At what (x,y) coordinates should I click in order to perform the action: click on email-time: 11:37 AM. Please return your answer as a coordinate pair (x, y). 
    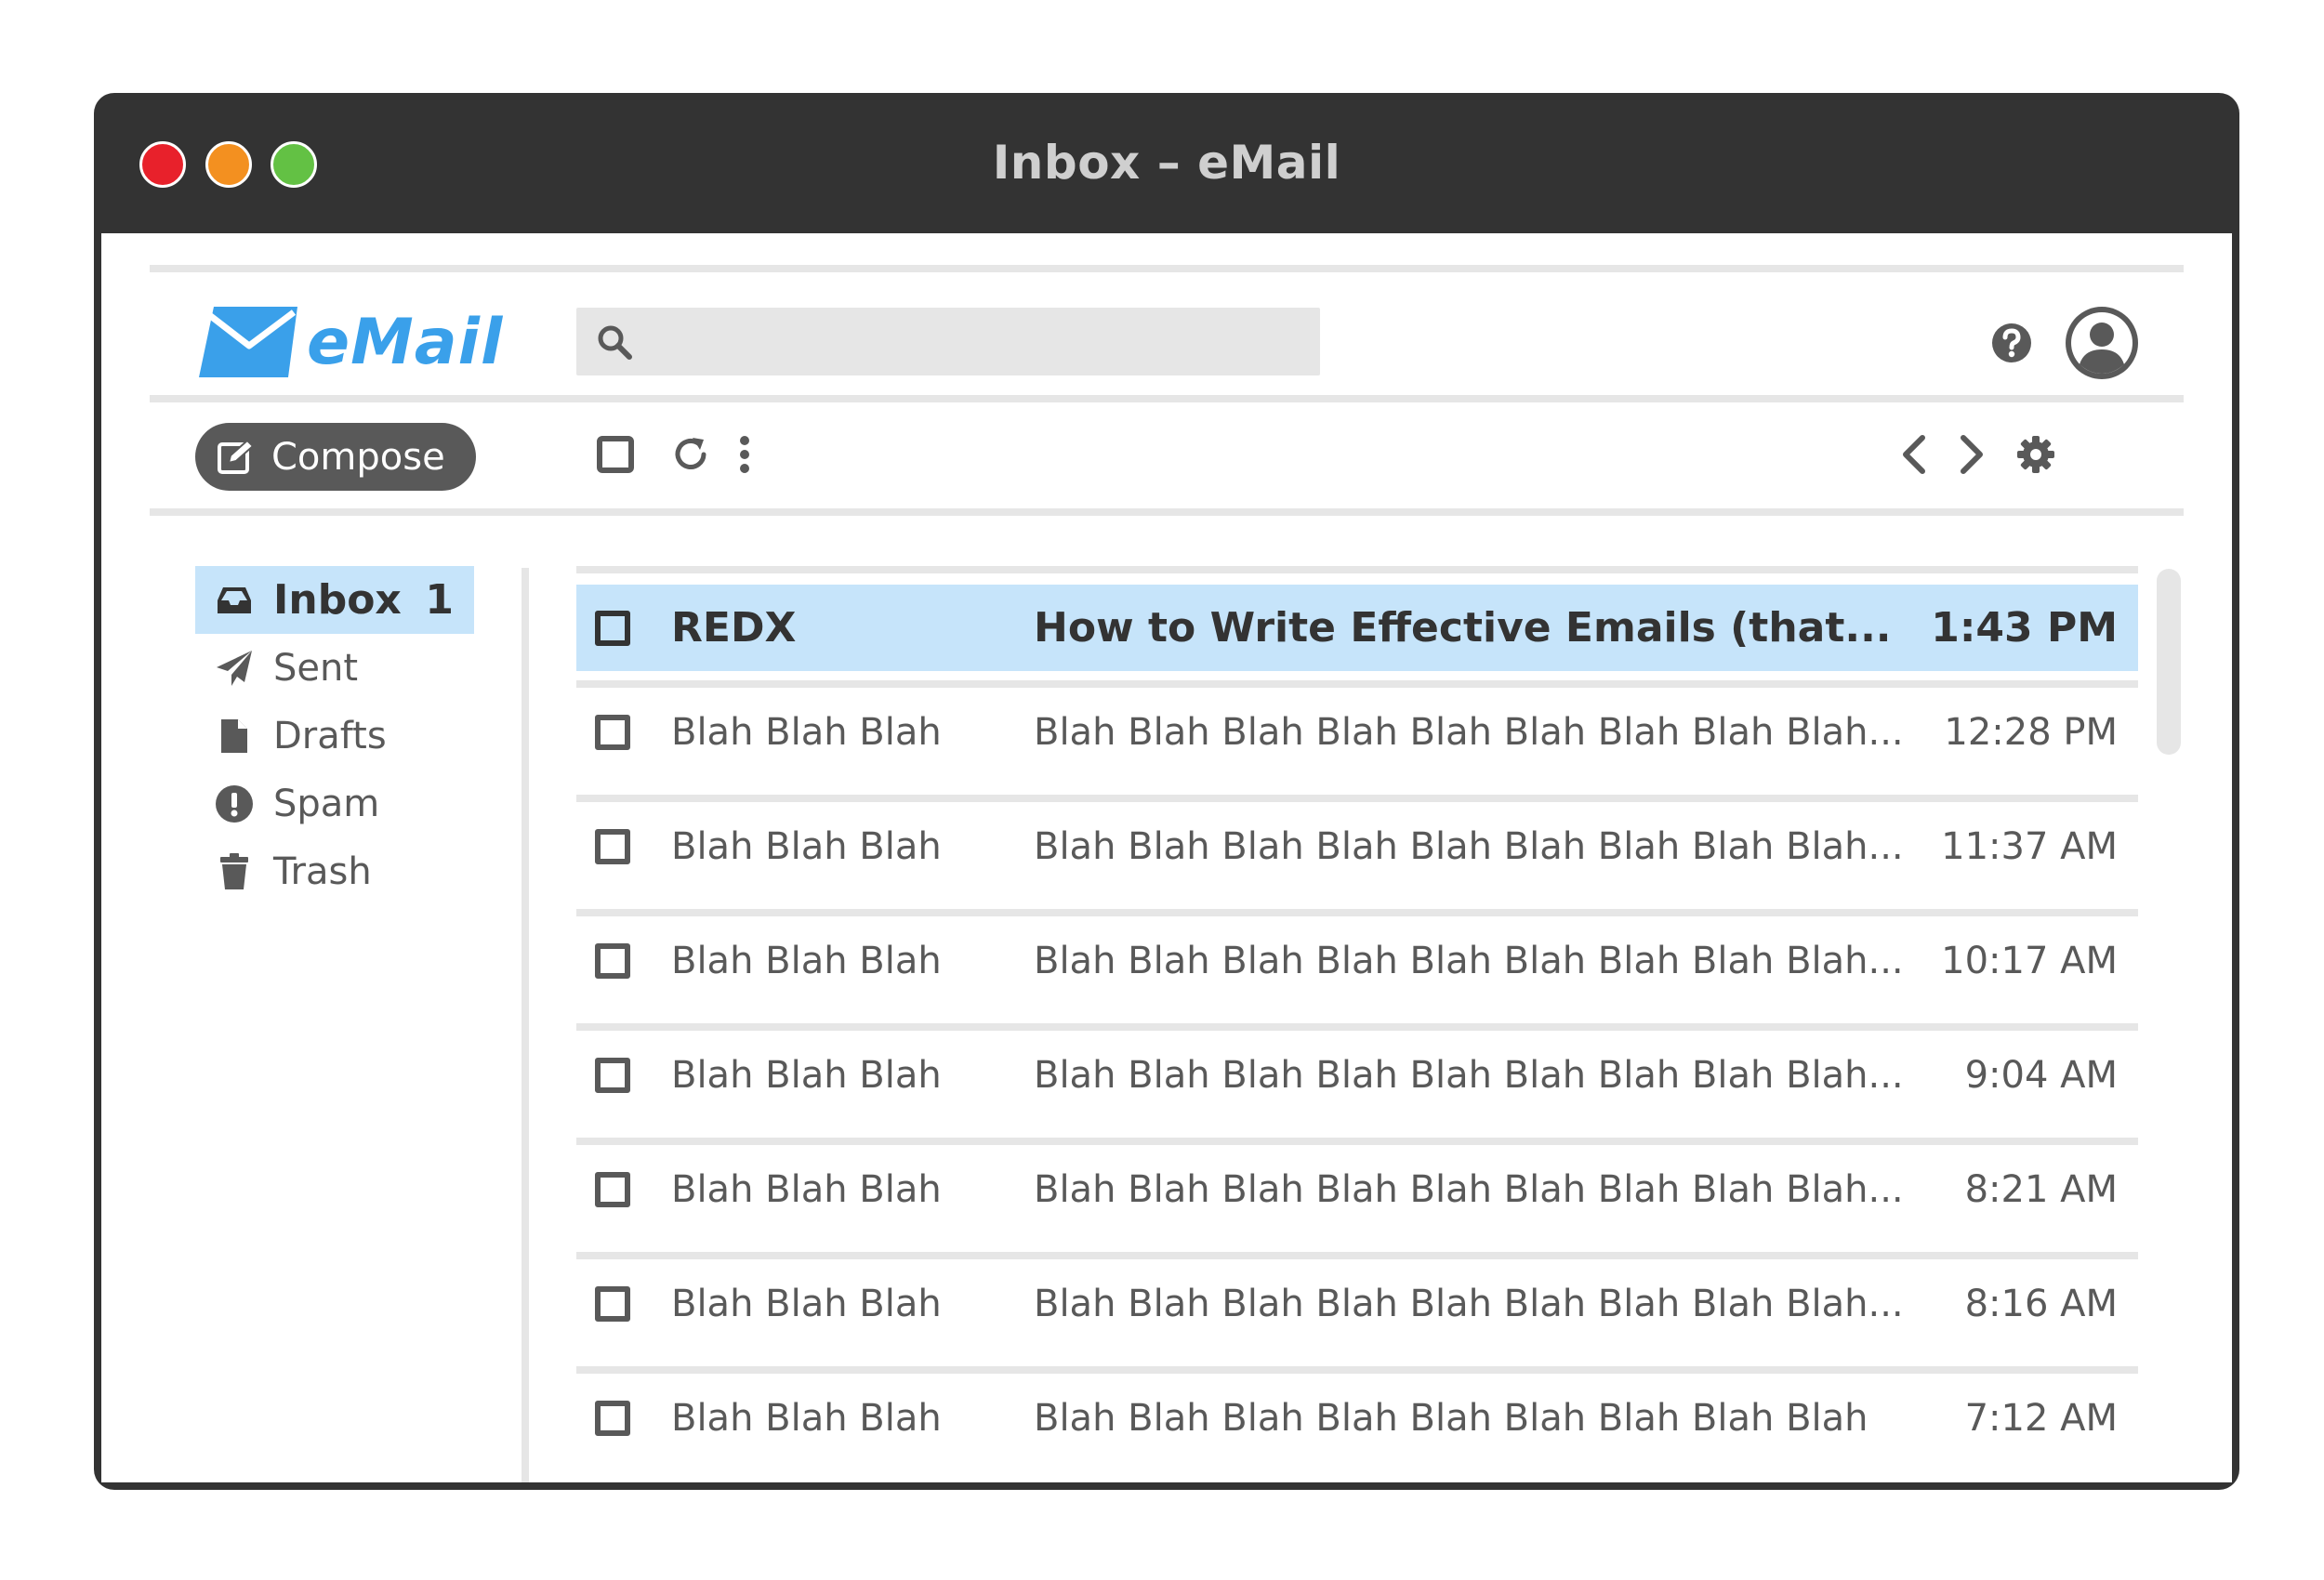
    Looking at the image, I should click on (2029, 846).